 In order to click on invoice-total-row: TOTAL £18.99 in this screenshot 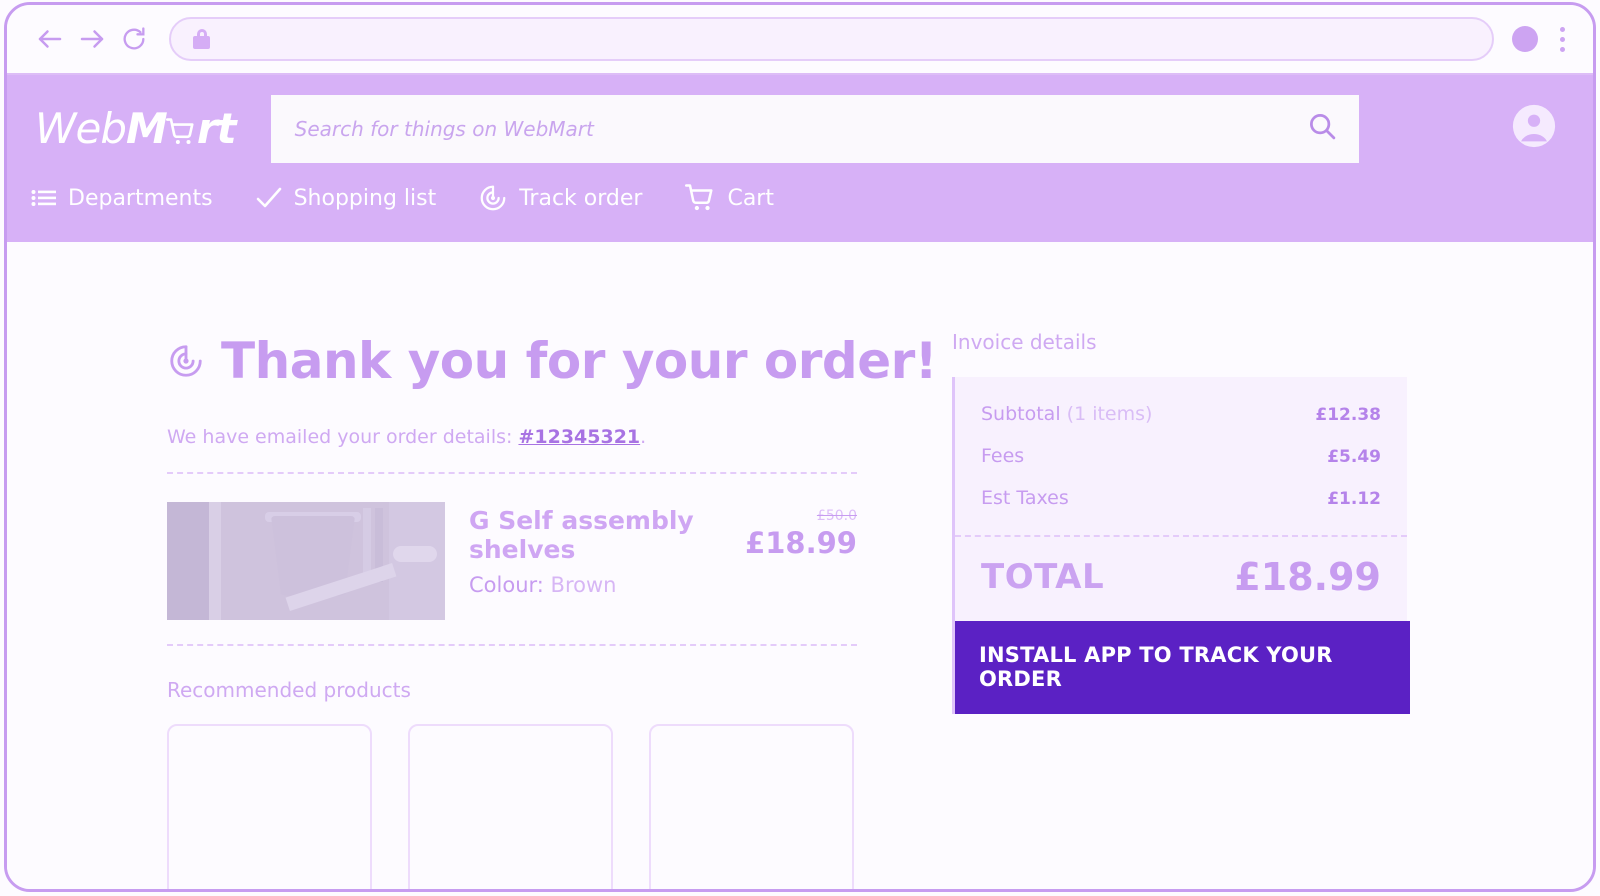, I will do `click(1181, 578)`.